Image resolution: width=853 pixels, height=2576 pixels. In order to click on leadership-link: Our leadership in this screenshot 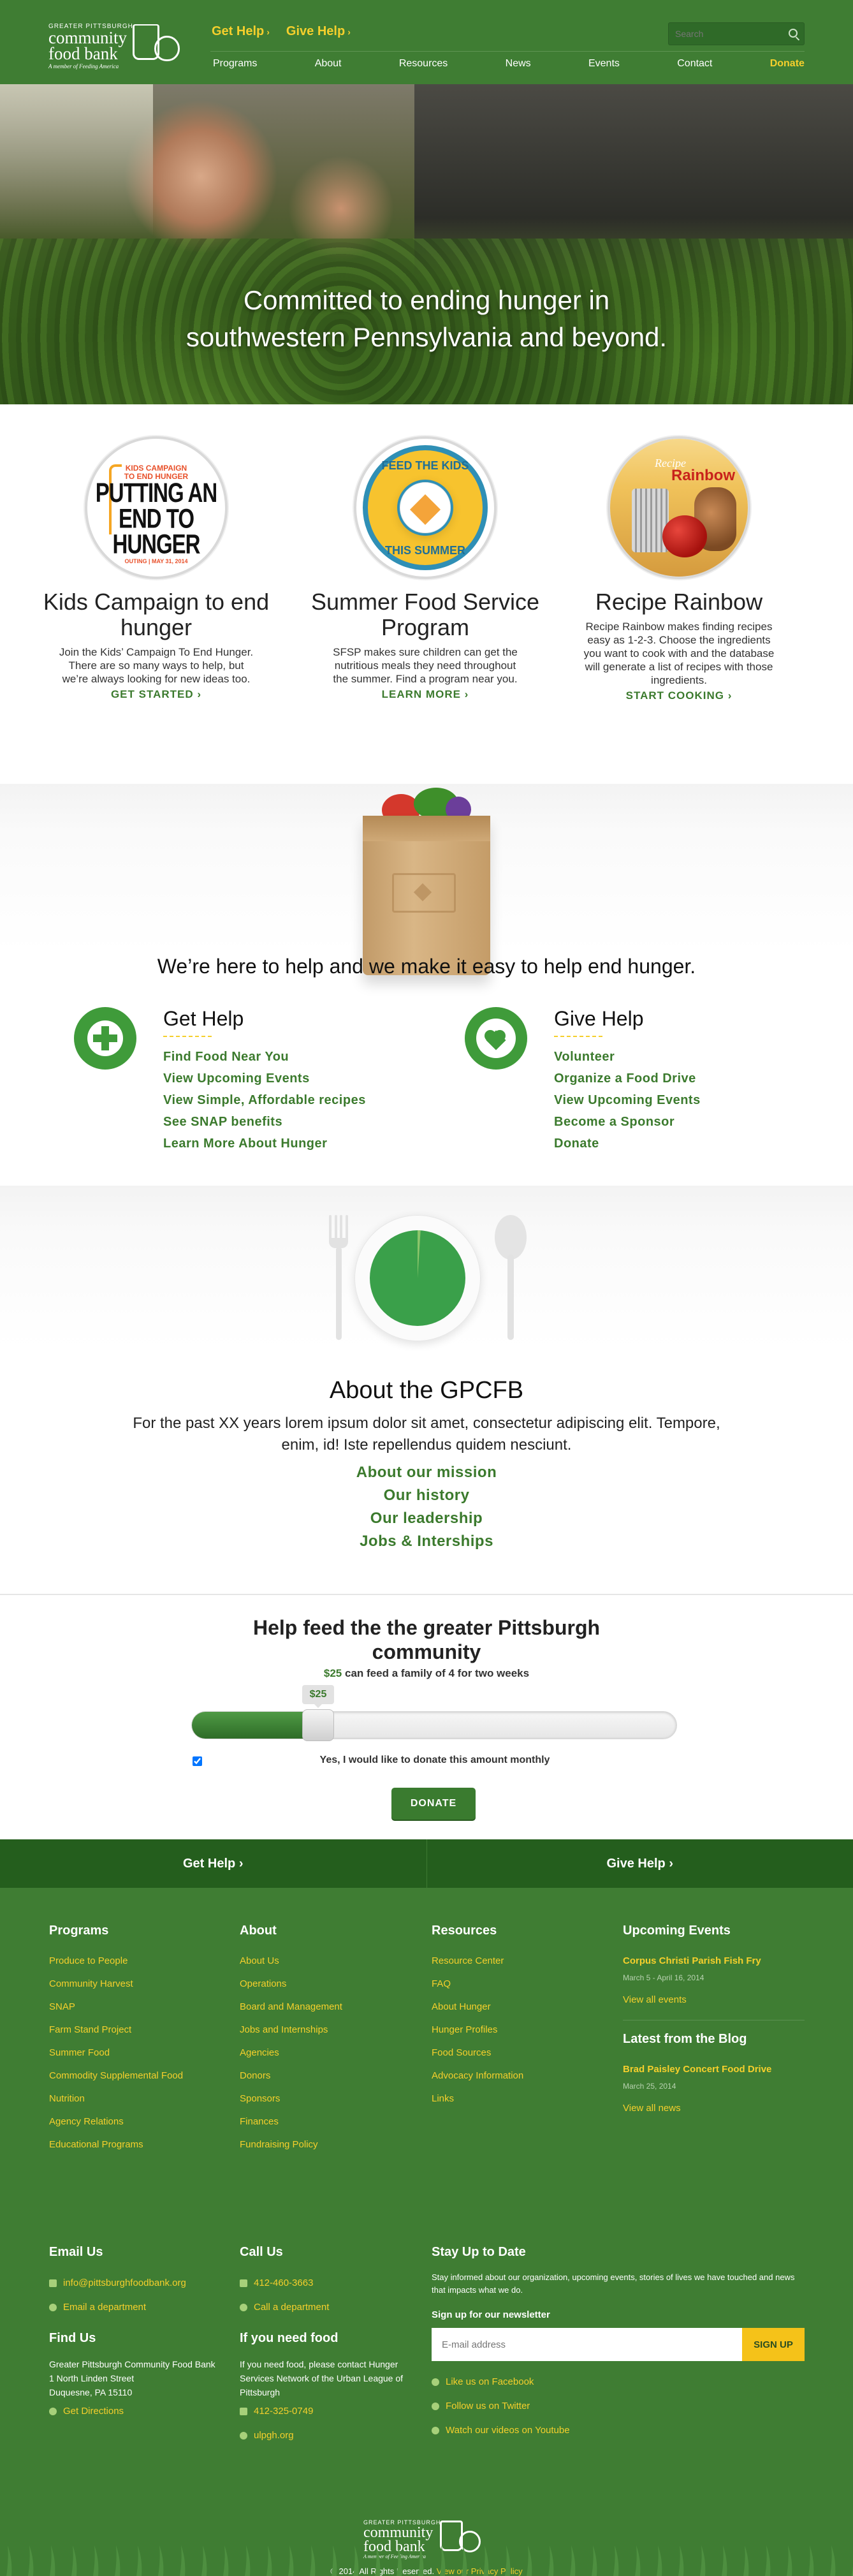, I will do `click(426, 1518)`.